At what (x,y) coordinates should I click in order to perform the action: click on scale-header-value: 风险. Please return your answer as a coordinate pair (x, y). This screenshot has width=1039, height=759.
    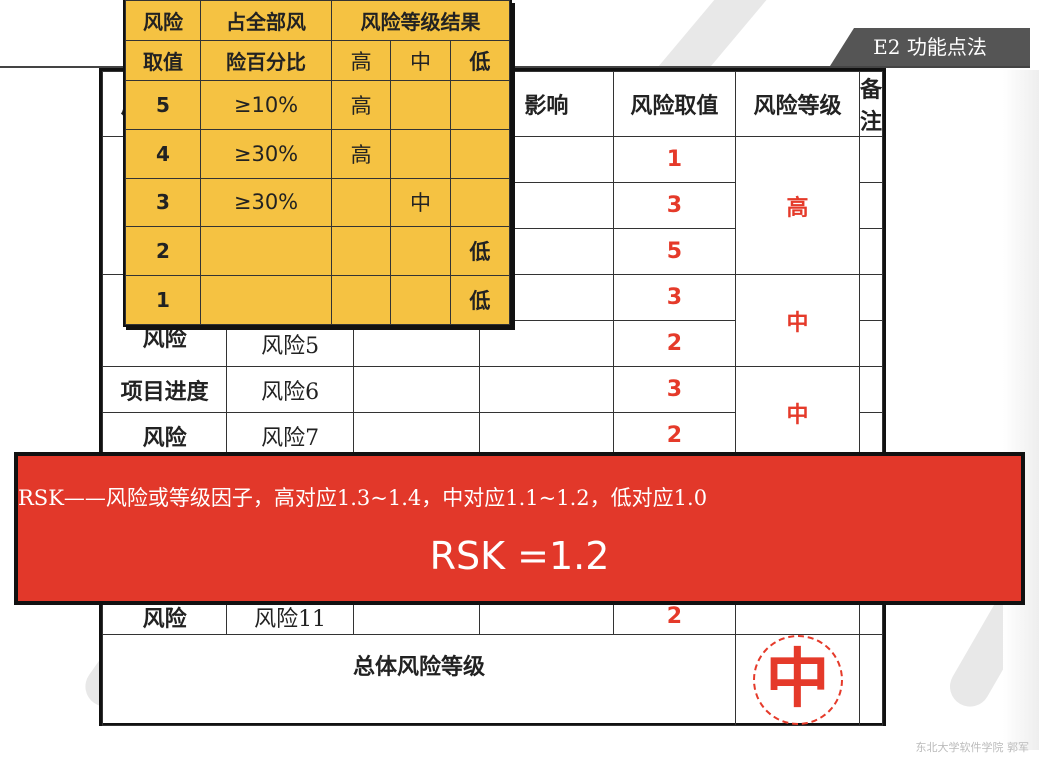
    Looking at the image, I should click on (163, 20).